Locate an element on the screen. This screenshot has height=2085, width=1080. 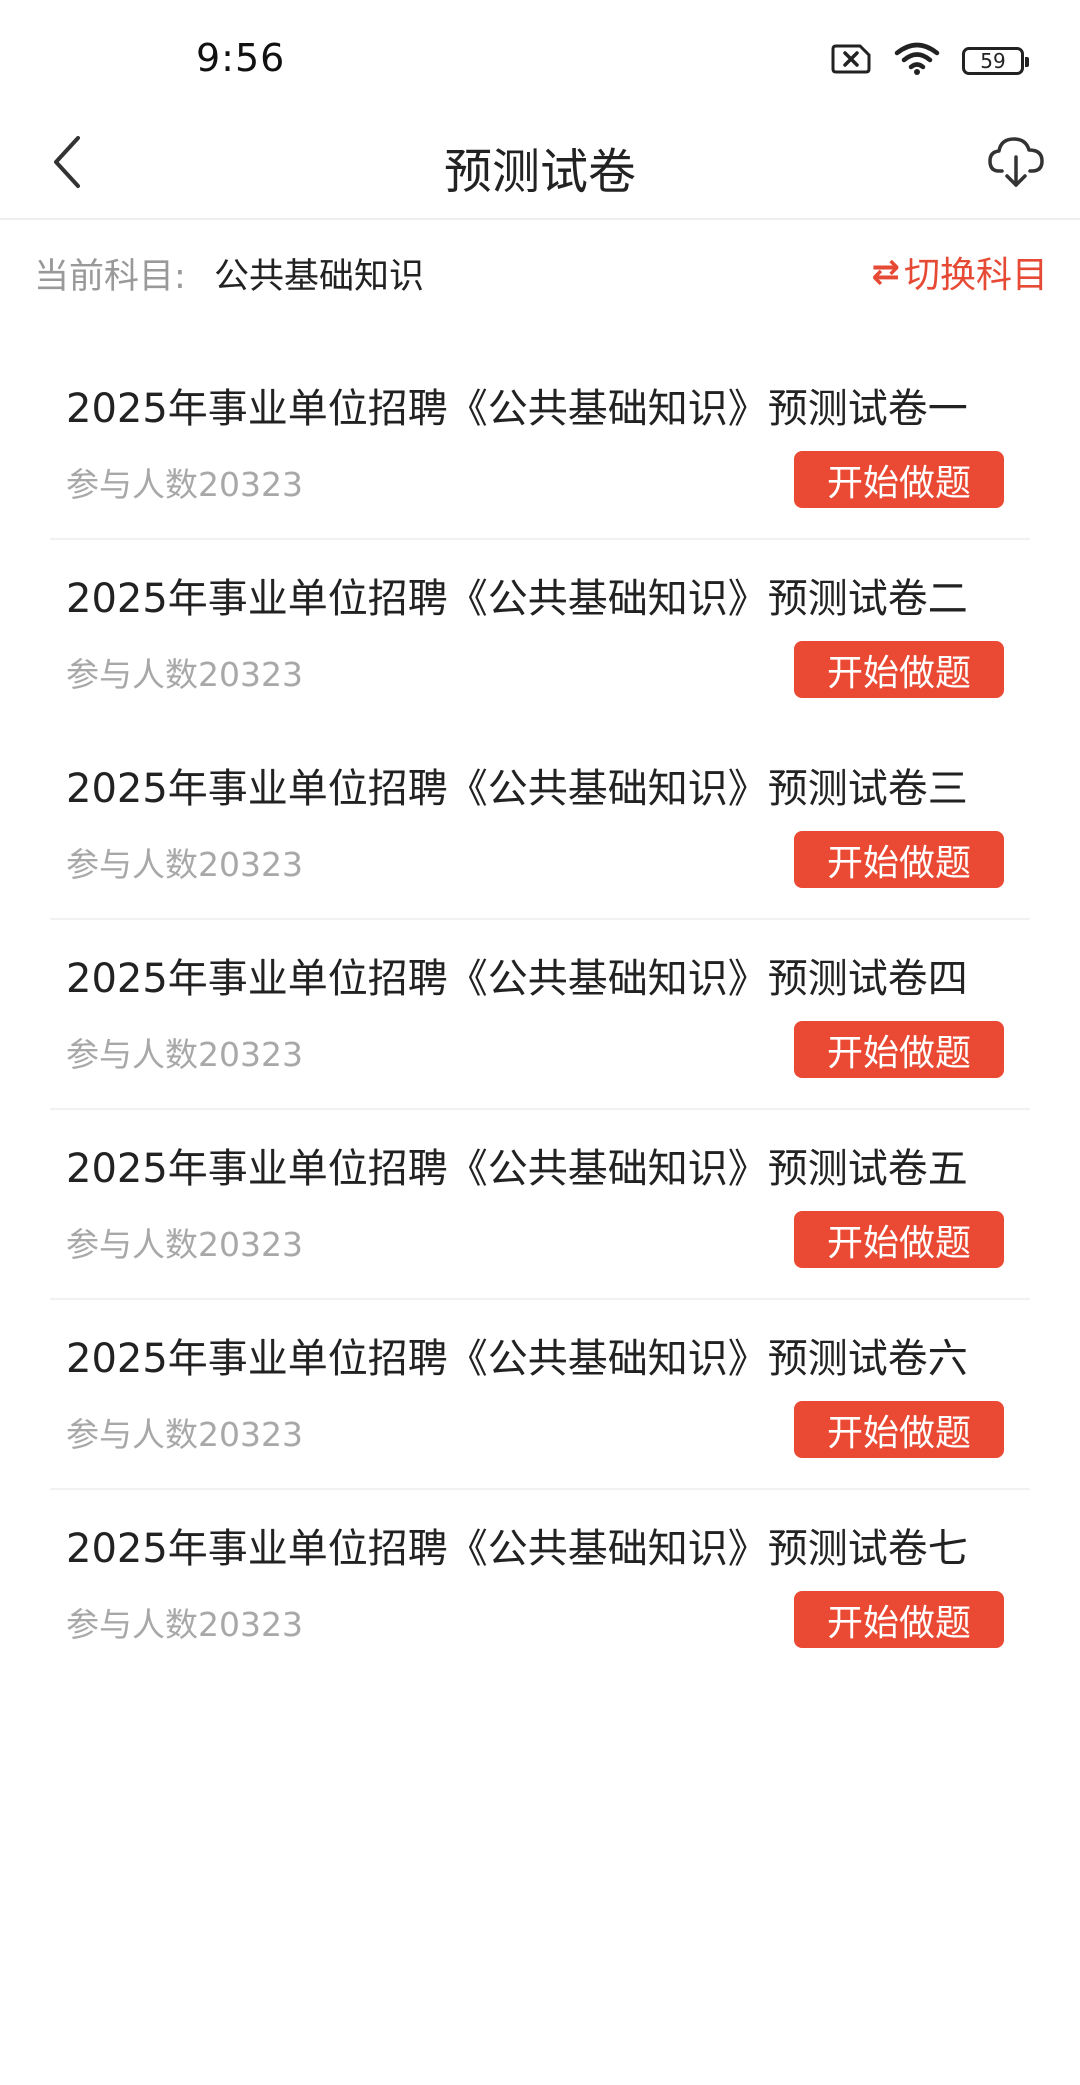
switch-subject-label: 切换科目 is located at coordinates (975, 275).